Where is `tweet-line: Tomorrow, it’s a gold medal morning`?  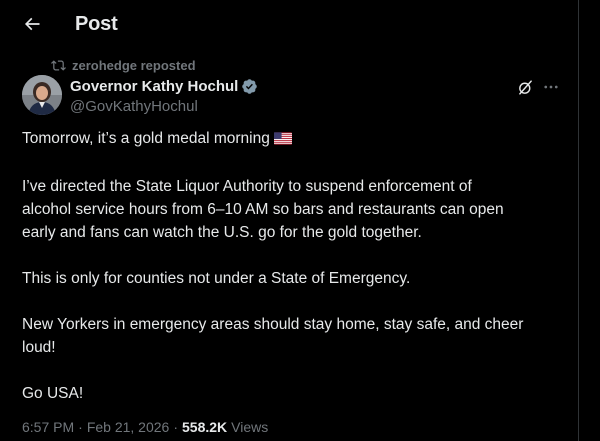
tweet-line: Tomorrow, it’s a gold medal morning is located at coordinates (294, 139).